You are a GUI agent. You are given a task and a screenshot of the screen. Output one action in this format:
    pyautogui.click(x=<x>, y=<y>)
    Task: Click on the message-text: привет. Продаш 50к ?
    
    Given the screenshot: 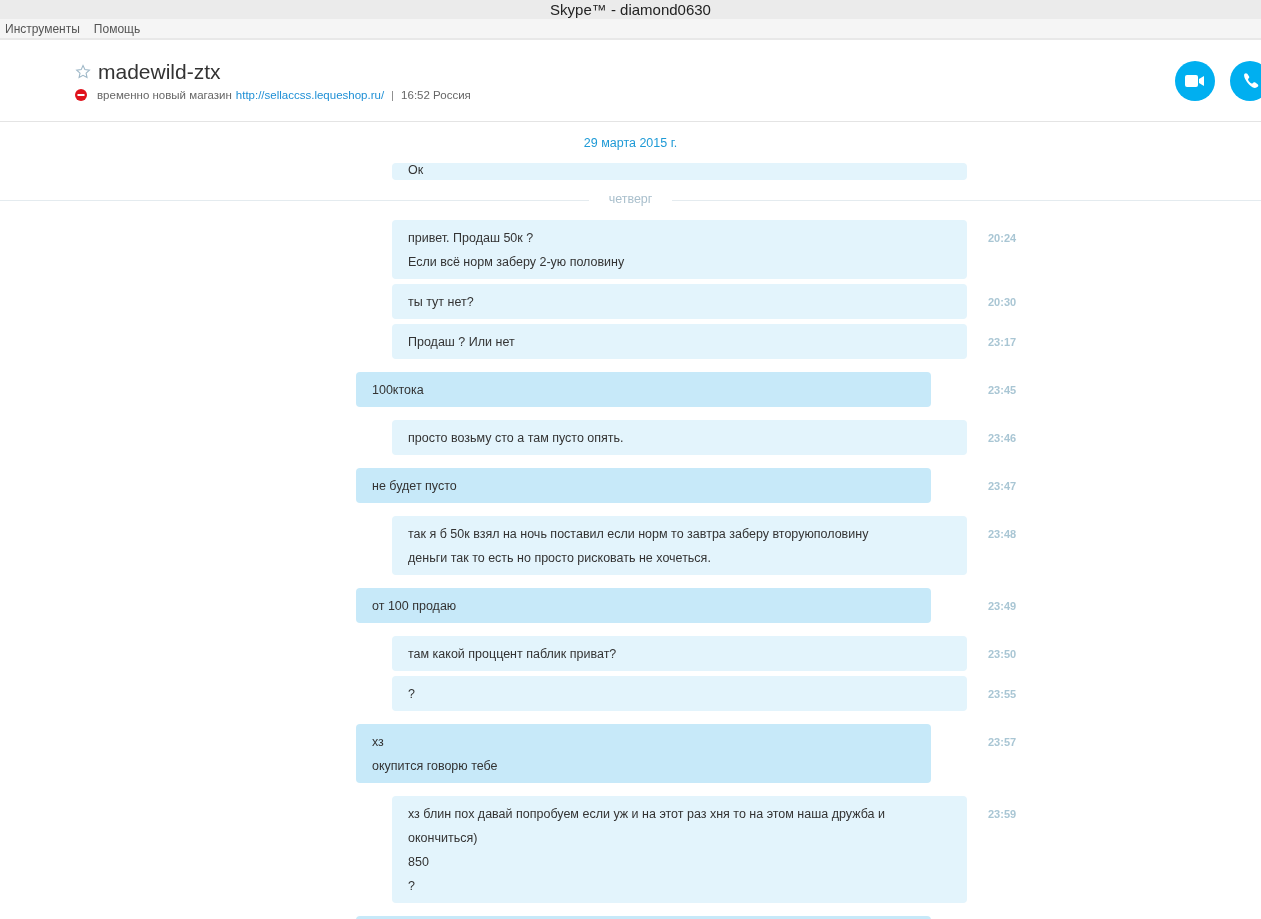 What is the action you would take?
    pyautogui.click(x=471, y=238)
    